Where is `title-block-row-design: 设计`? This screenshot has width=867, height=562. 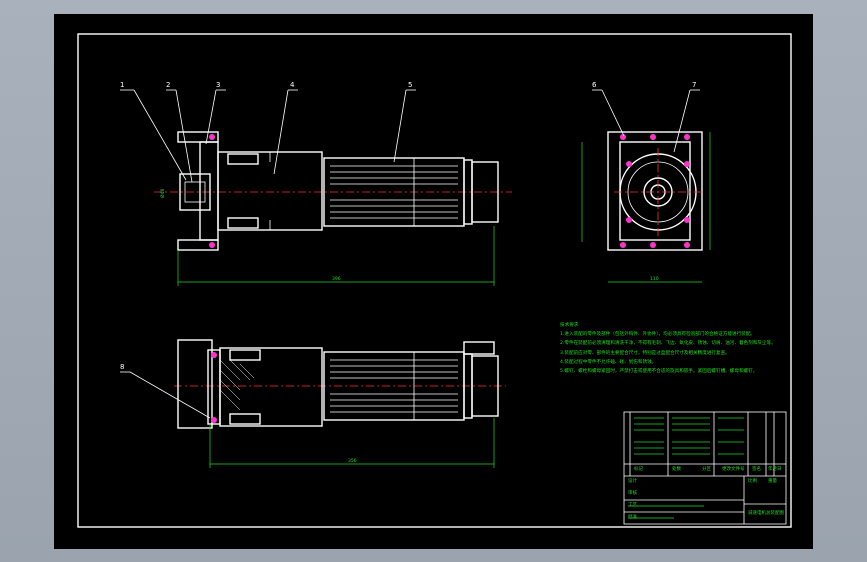 title-block-row-design: 设计 is located at coordinates (632, 481).